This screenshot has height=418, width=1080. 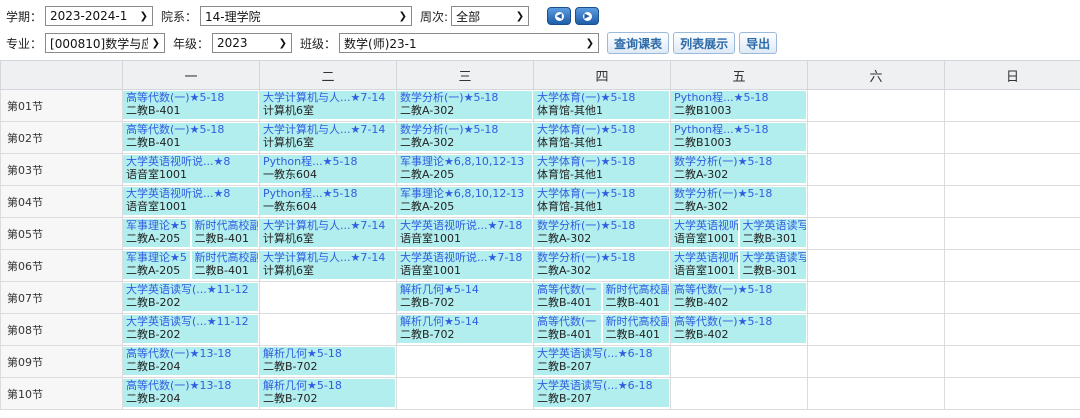 I want to click on week-select: 全部 ❯, so click(x=490, y=16).